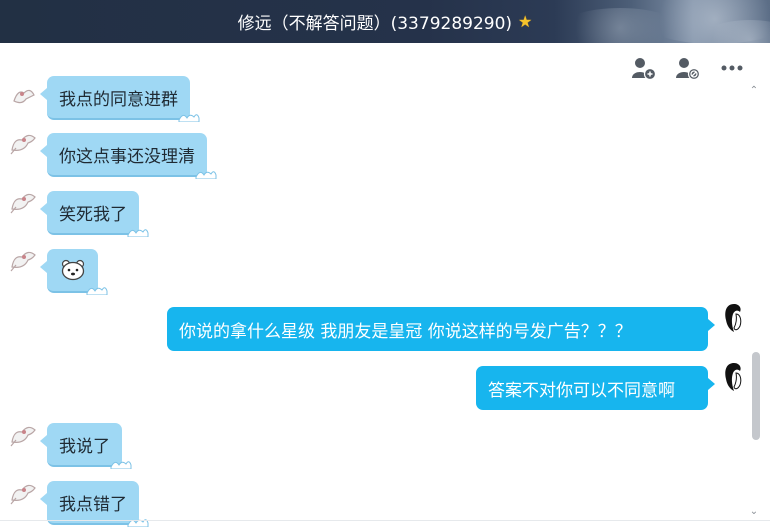  I want to click on message-bubble: 你说的拿什么星级 我朋友是皇冠 你说这样的号发广告？？？, so click(441, 329).